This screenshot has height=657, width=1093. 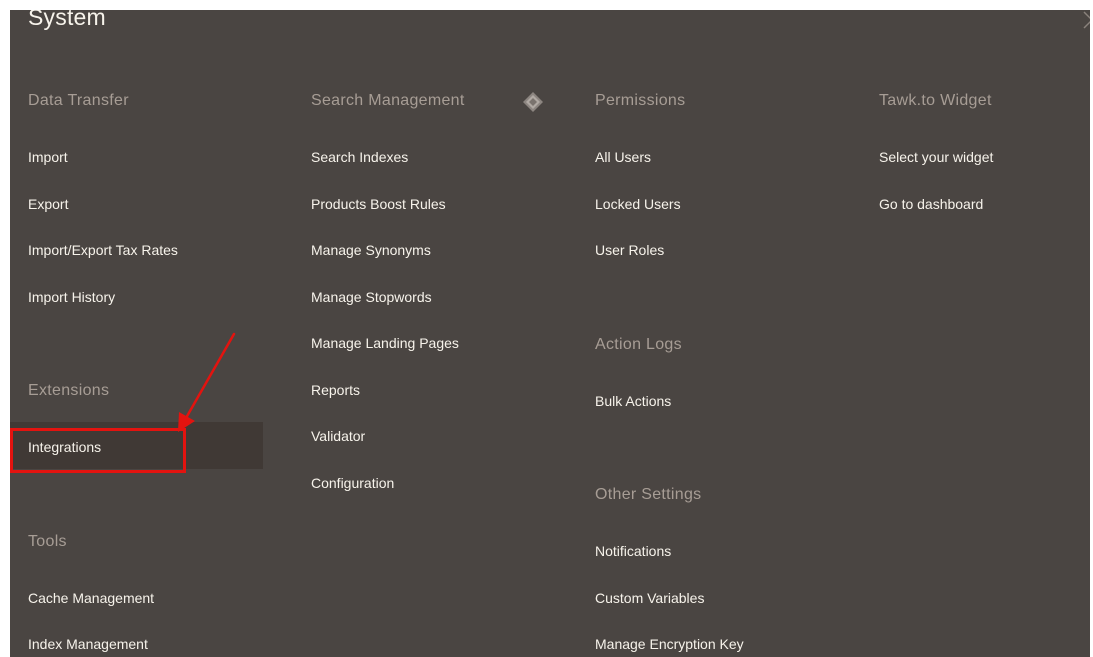 I want to click on menu-item-import: Import, so click(x=48, y=157).